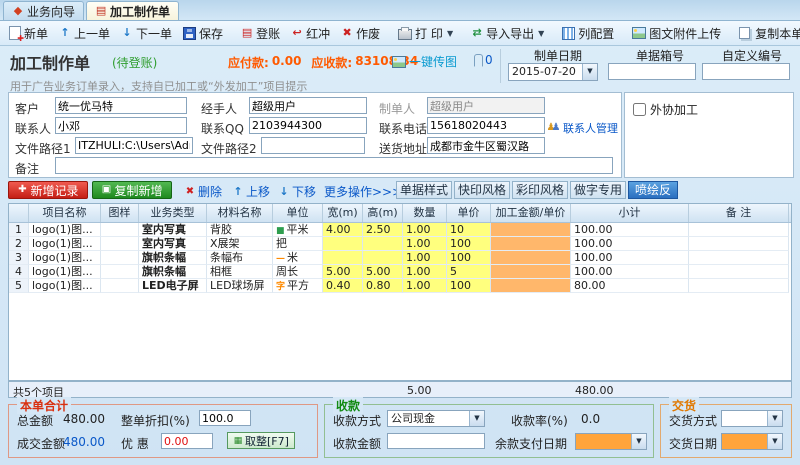 Image resolution: width=800 pixels, height=465 pixels. I want to click on contact-manage-link: 联系人管理, so click(590, 128).